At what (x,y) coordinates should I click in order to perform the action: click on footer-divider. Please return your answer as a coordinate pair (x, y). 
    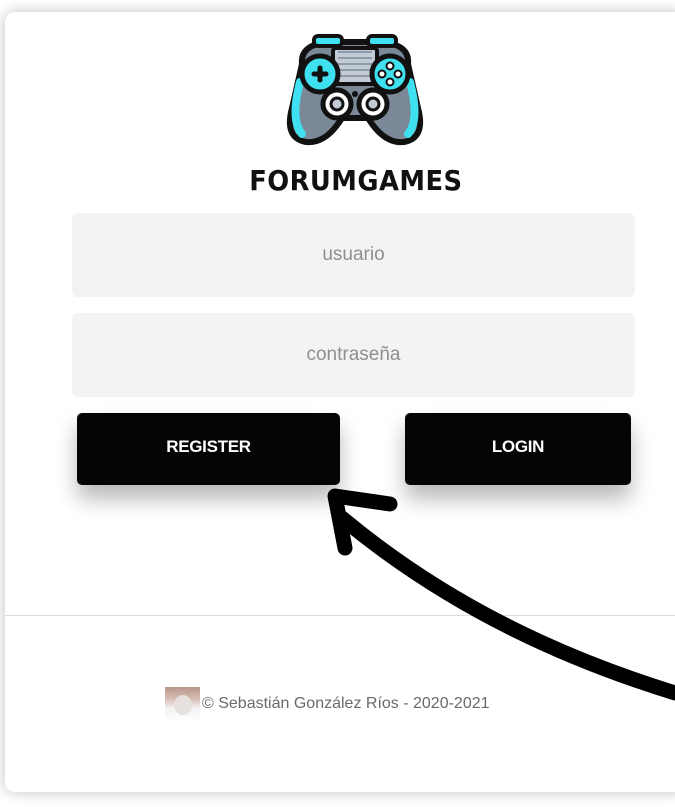
    Looking at the image, I should click on (340, 615).